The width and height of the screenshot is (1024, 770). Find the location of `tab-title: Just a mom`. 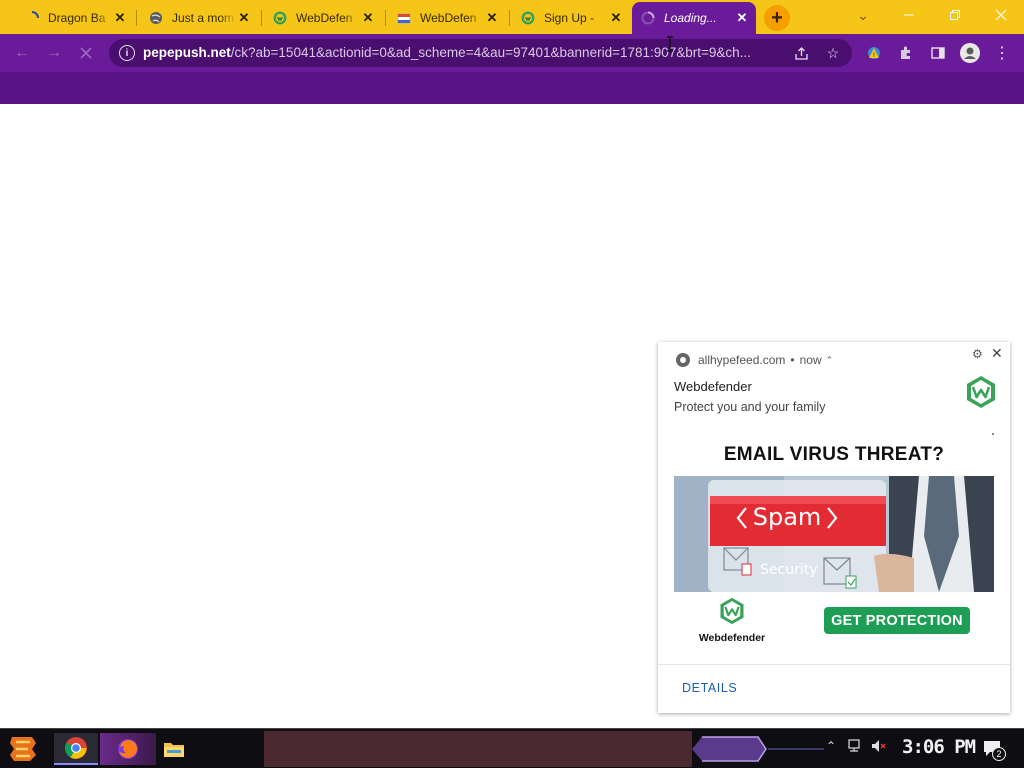

tab-title: Just a mom is located at coordinates (203, 18).